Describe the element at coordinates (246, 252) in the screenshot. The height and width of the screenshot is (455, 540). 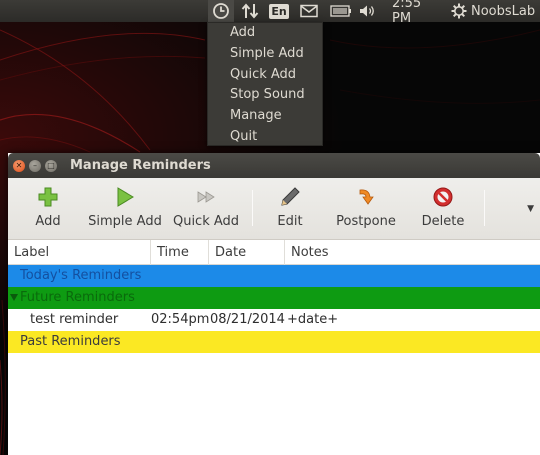
I see `column-header-date: Date` at that location.